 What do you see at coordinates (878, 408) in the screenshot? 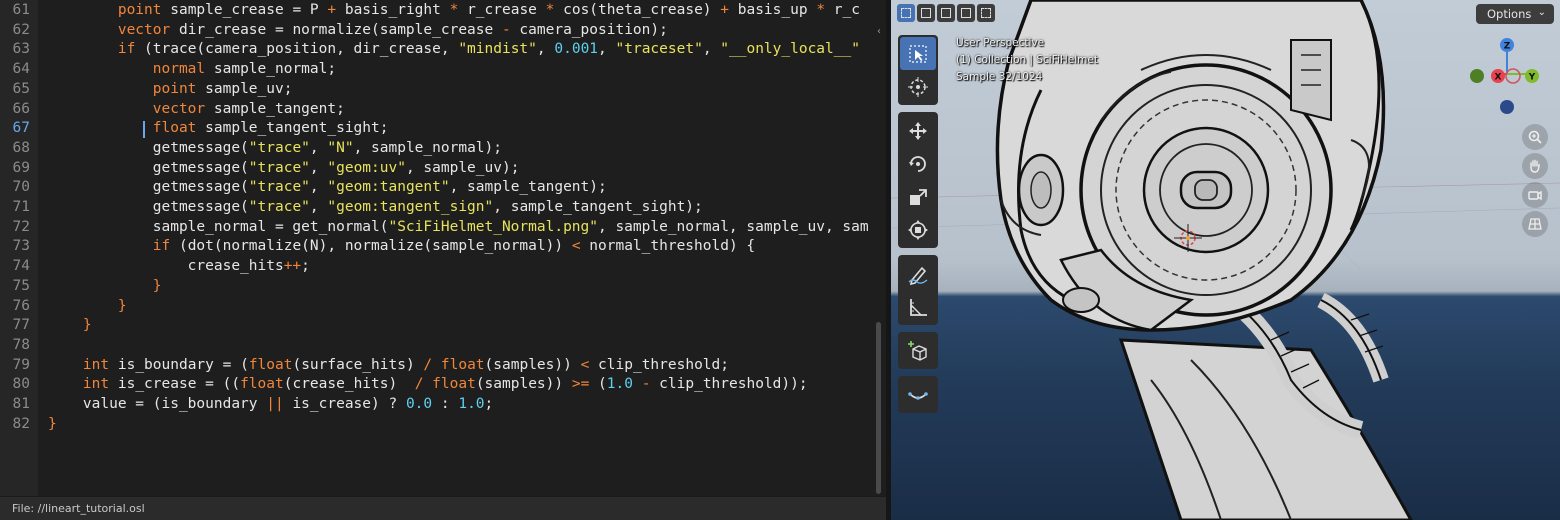
I see `scrollbar-thumb` at bounding box center [878, 408].